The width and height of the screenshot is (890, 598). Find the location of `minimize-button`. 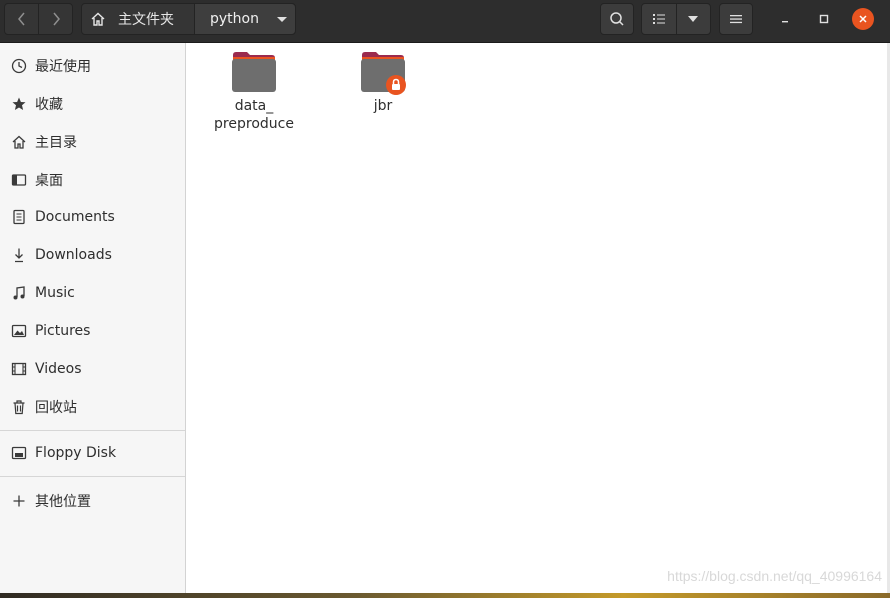

minimize-button is located at coordinates (785, 19).